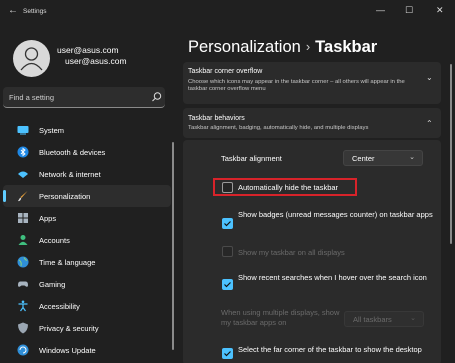  I want to click on back-button: ←, so click(13, 10).